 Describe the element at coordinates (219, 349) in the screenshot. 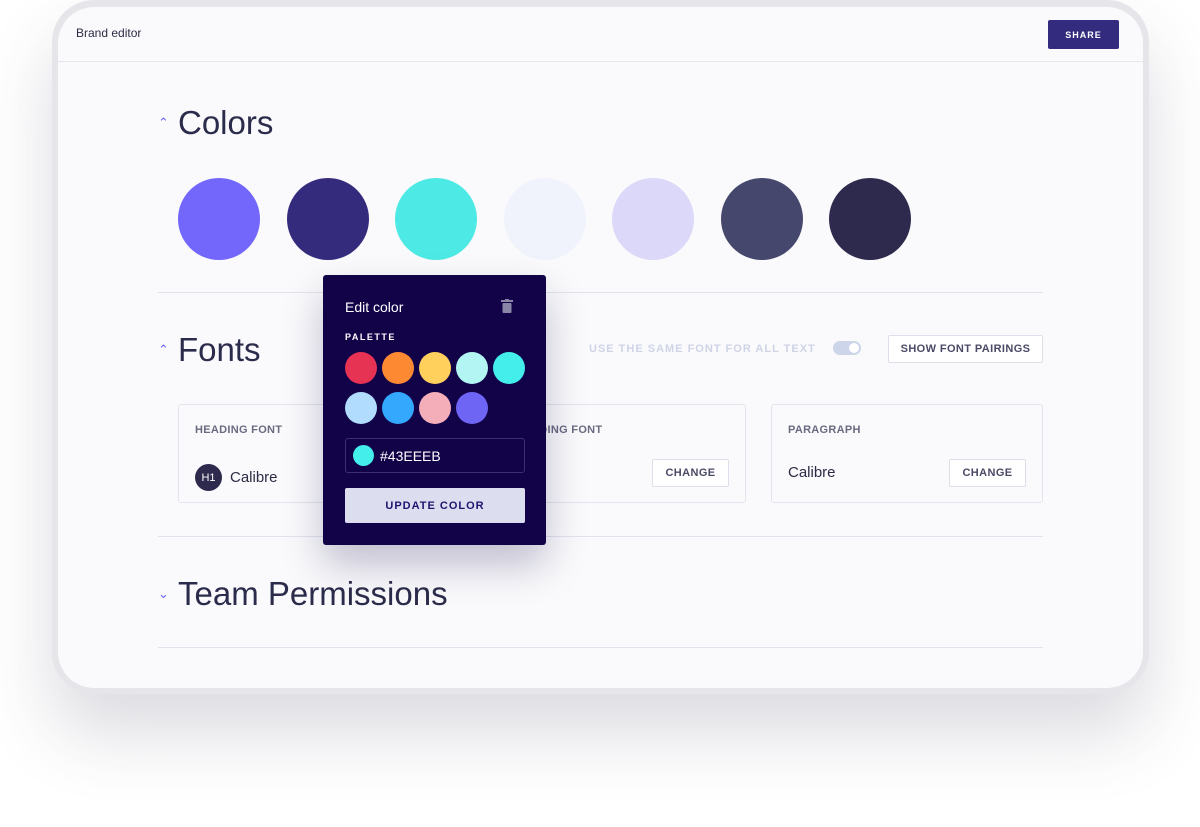

I see `section-title: Fonts` at that location.